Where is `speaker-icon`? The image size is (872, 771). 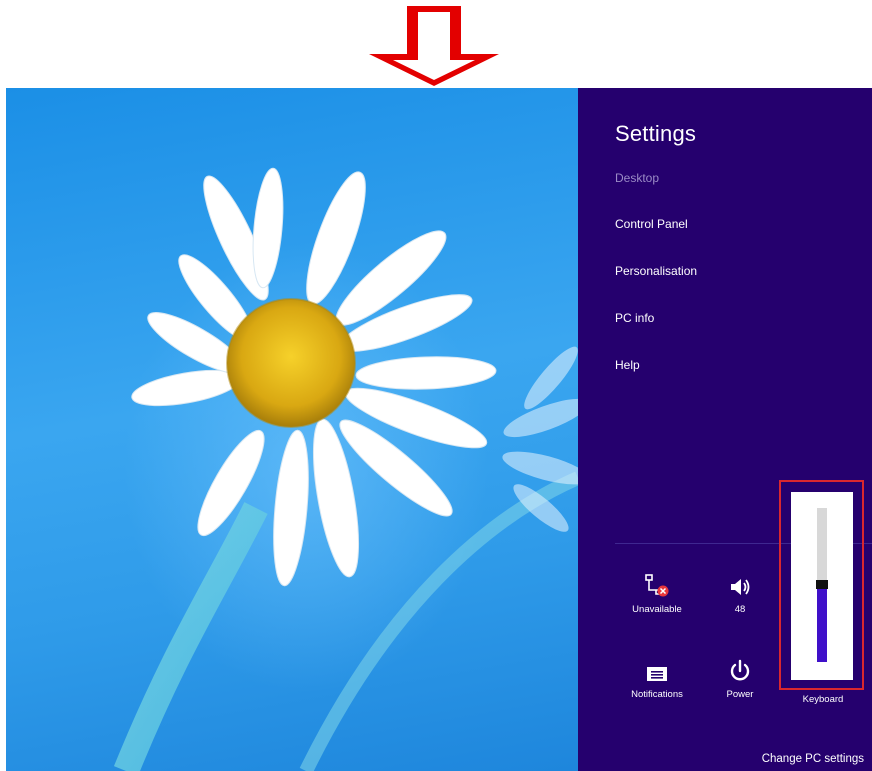
speaker-icon is located at coordinates (740, 584).